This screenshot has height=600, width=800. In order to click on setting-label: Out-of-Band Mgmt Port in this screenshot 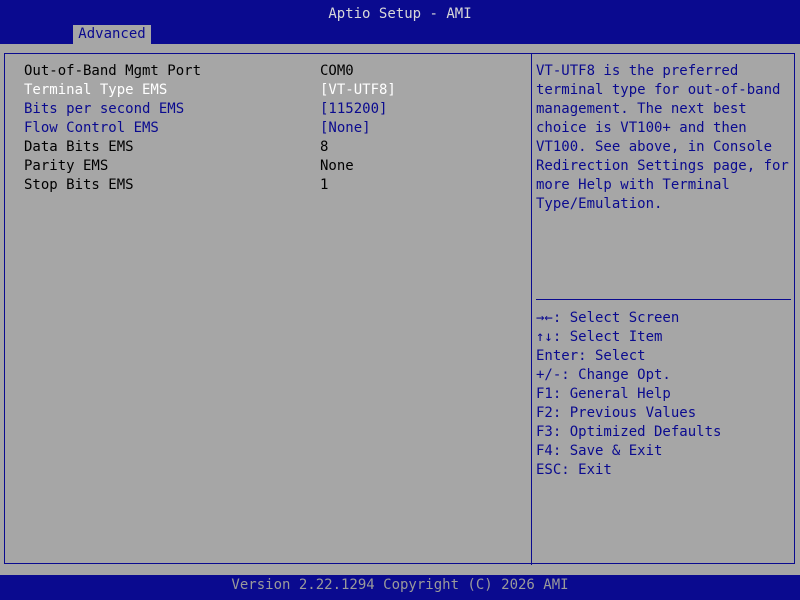, I will do `click(113, 71)`.